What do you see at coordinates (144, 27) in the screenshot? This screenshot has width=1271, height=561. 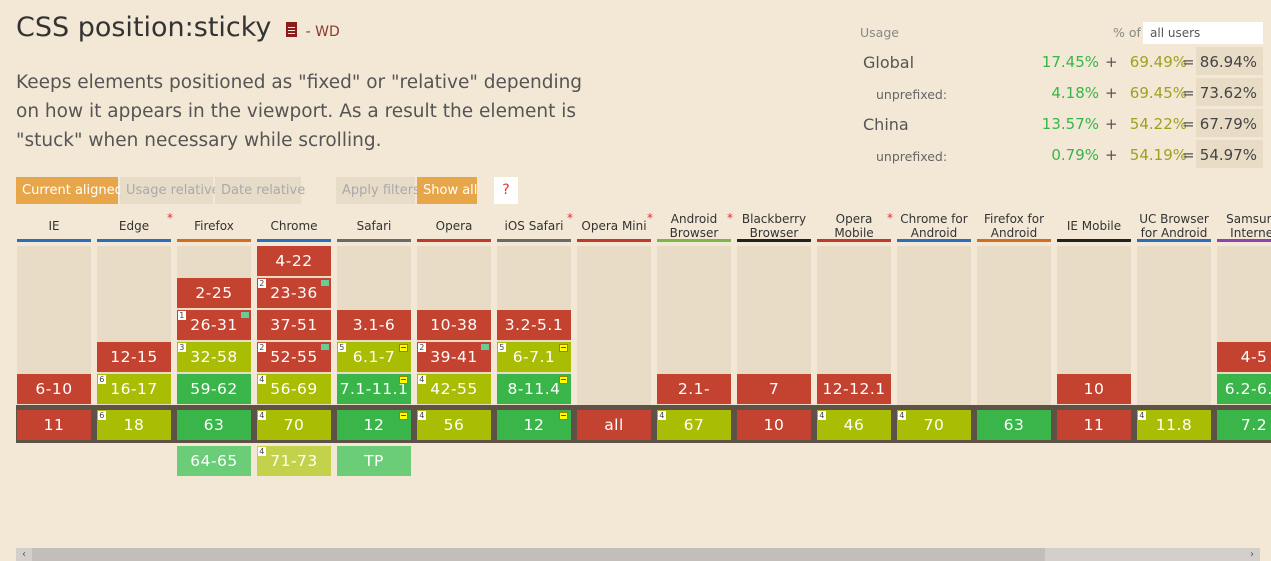 I see `feature-title: CSS position:sticky` at bounding box center [144, 27].